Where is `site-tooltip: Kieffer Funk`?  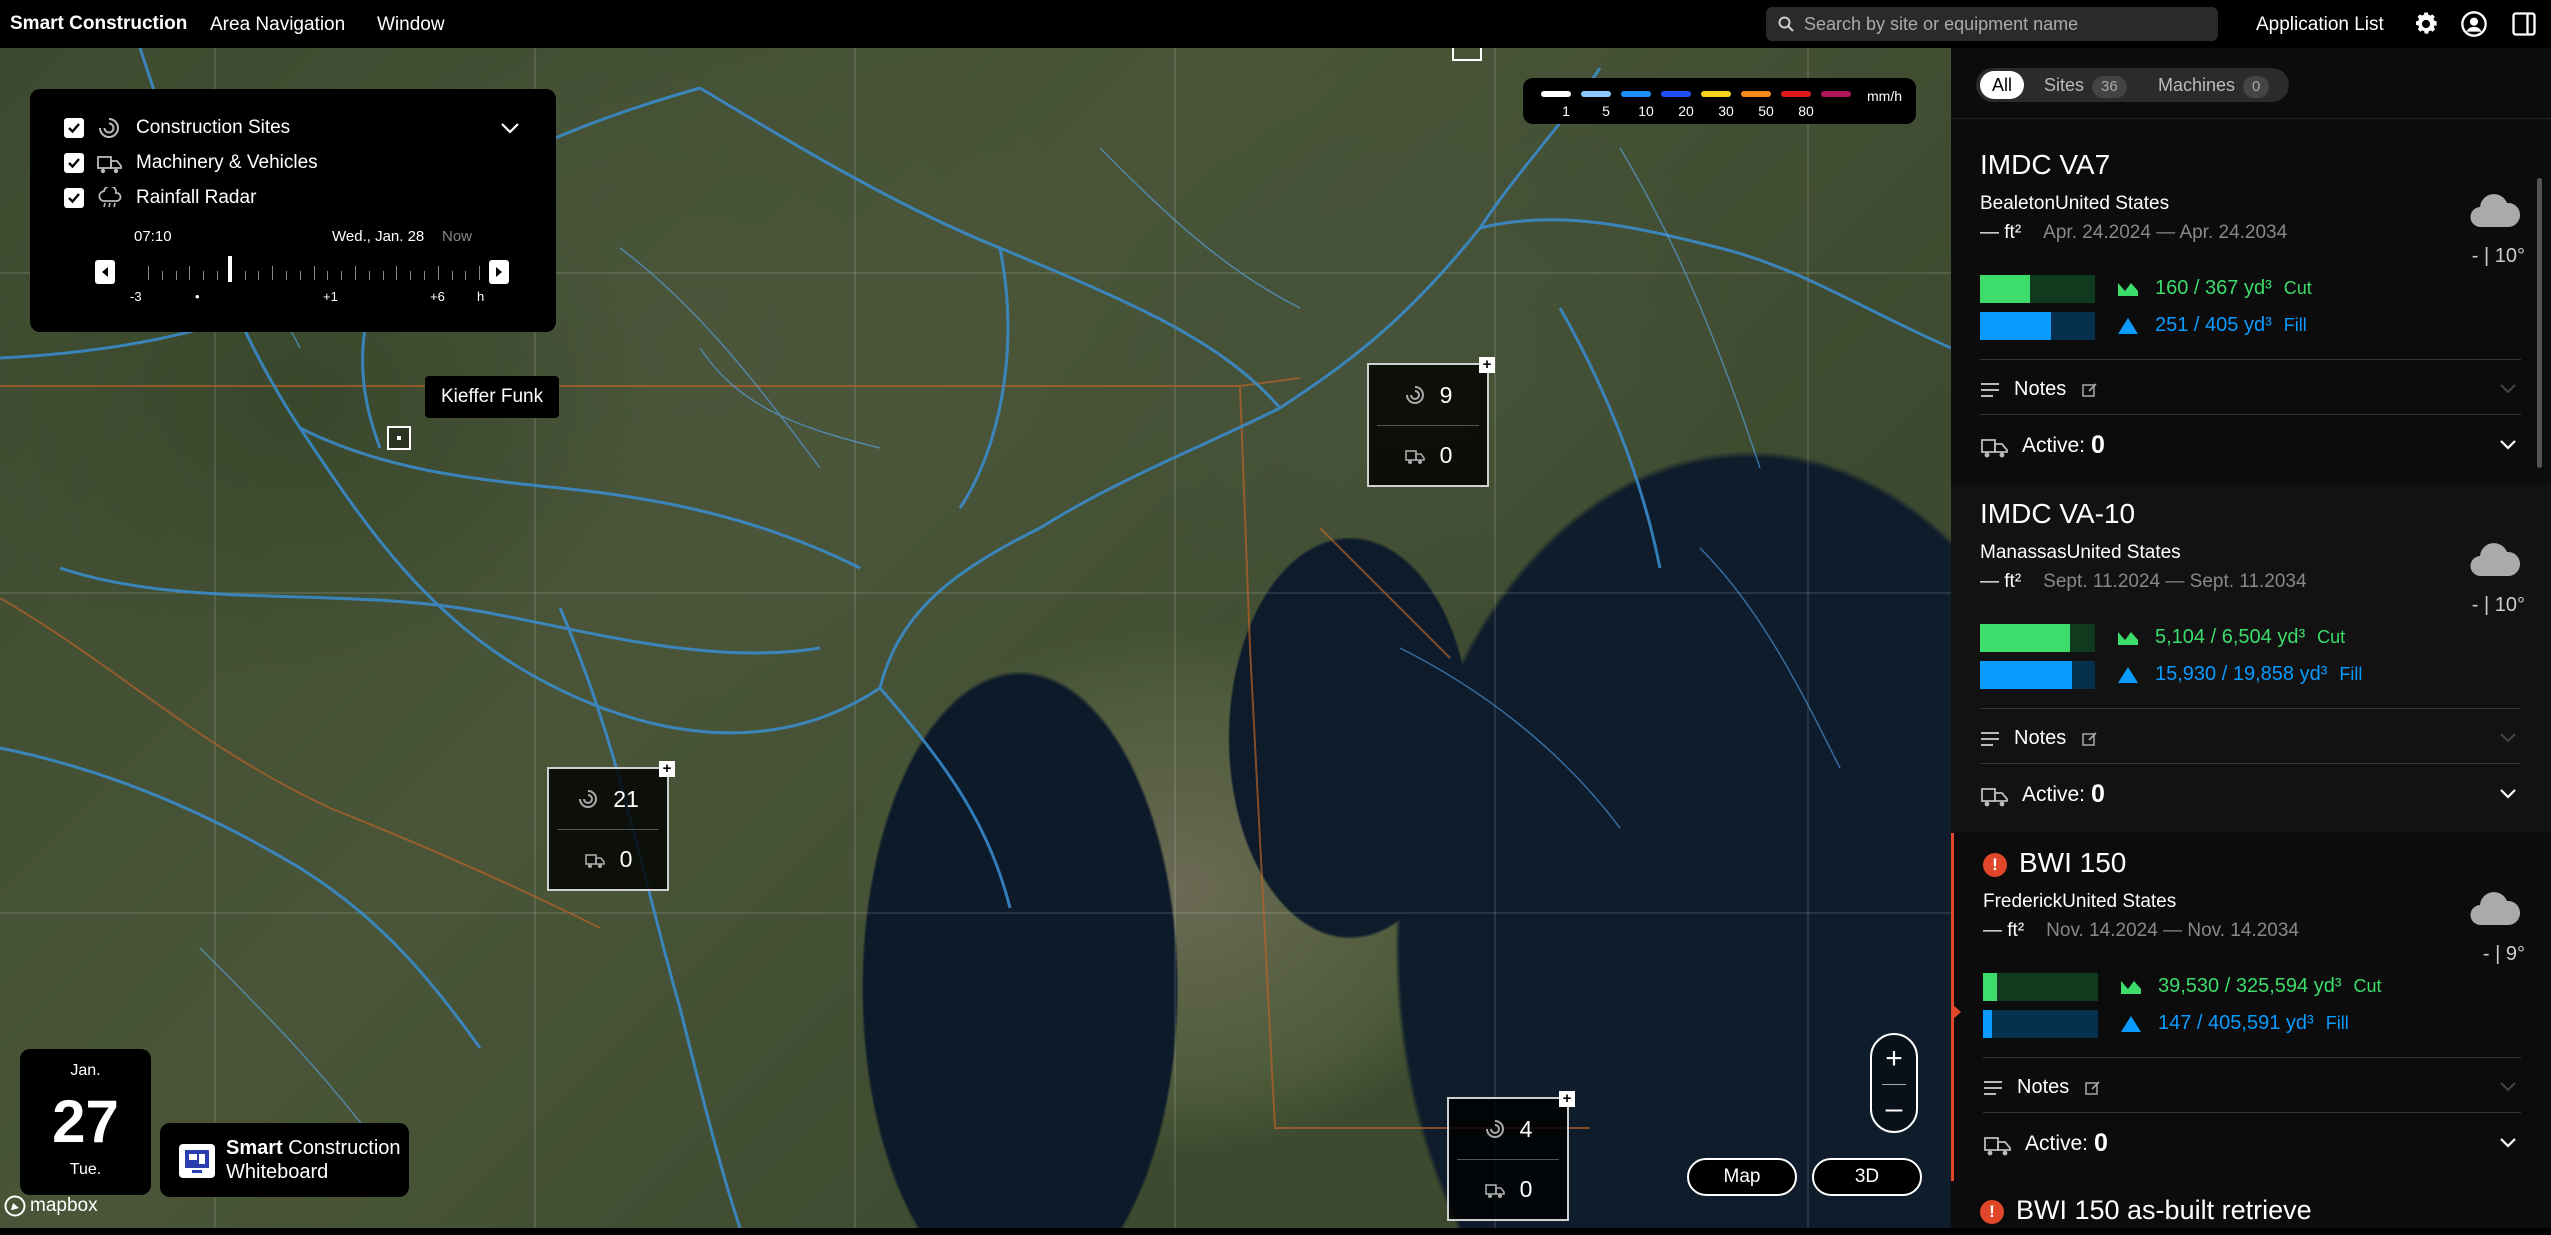 site-tooltip: Kieffer Funk is located at coordinates (492, 397).